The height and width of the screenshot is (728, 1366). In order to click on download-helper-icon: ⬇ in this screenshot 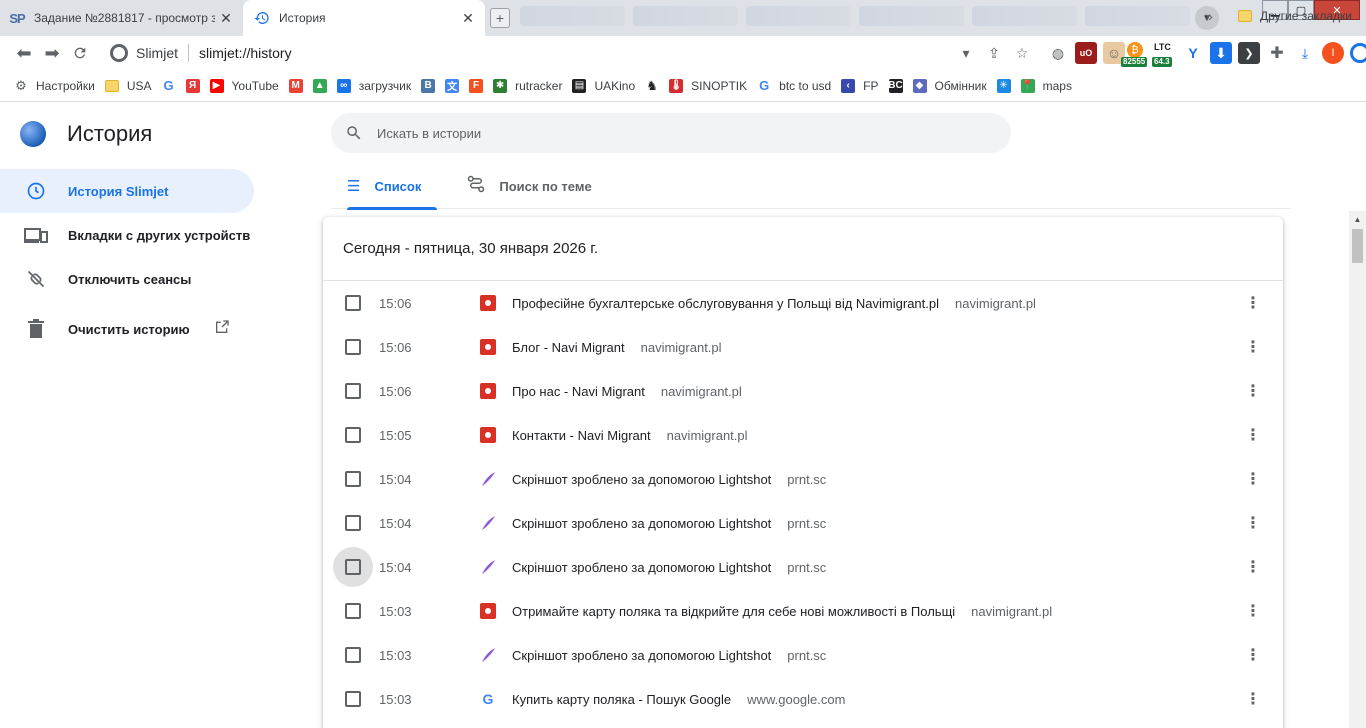, I will do `click(1221, 53)`.